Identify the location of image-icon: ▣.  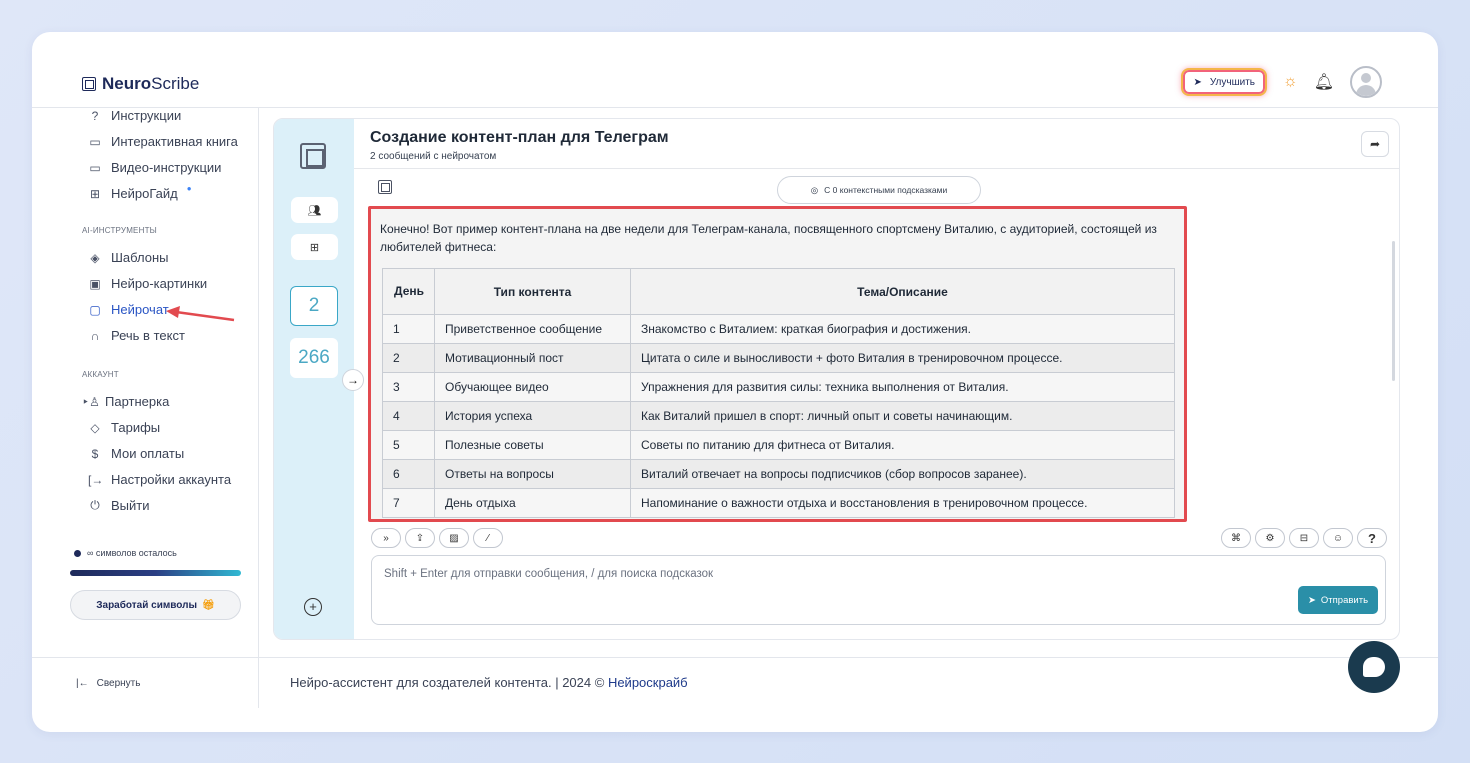
(95, 283).